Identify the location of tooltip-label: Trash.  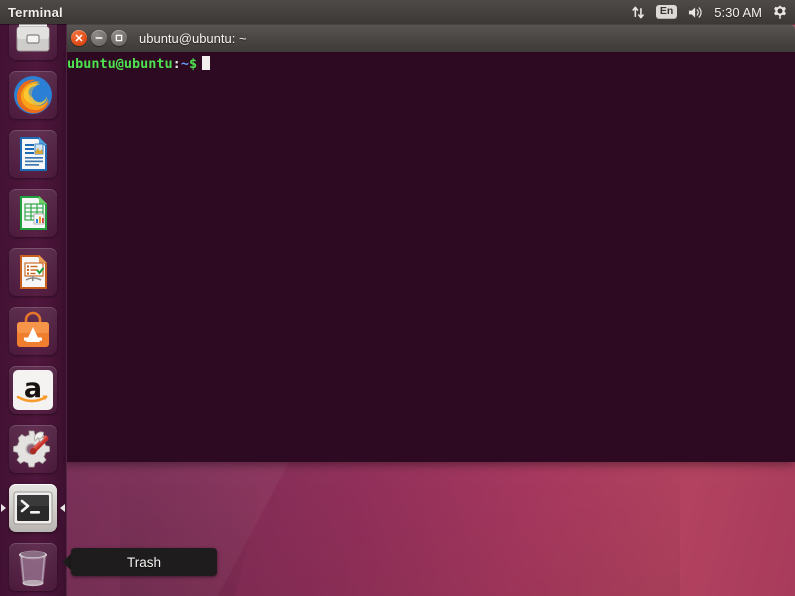
(143, 562).